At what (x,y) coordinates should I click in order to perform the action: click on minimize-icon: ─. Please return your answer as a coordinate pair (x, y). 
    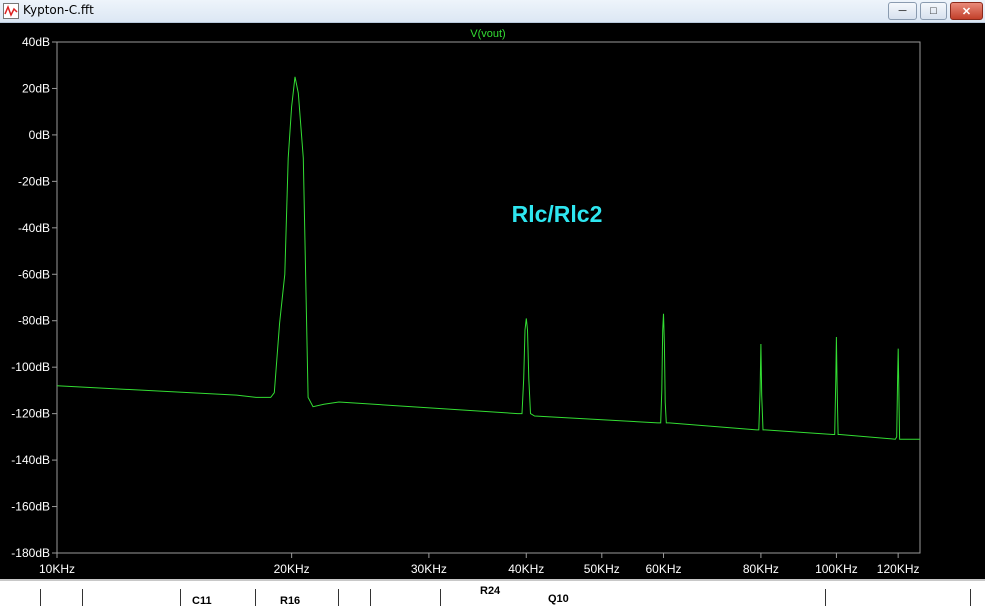
    Looking at the image, I should click on (902, 11).